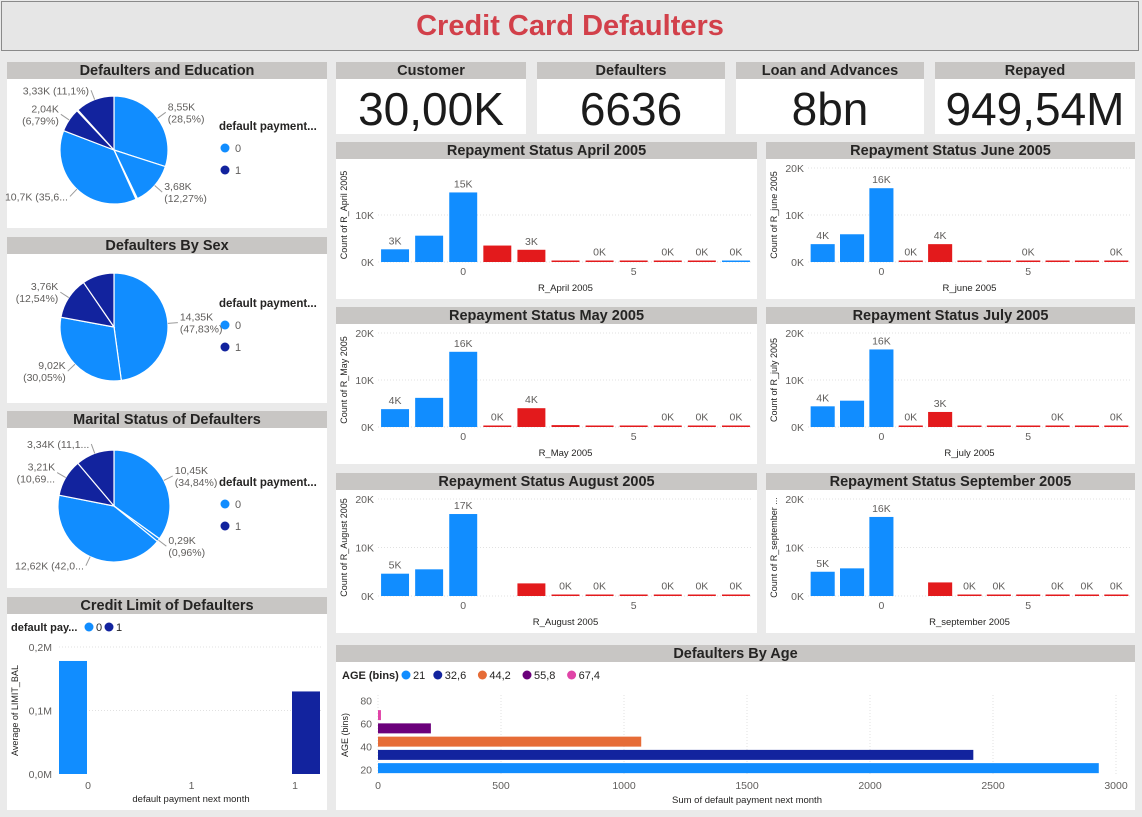 This screenshot has height=817, width=1142. Describe the element at coordinates (168, 478) in the screenshot. I see `marital-leader-line` at that location.